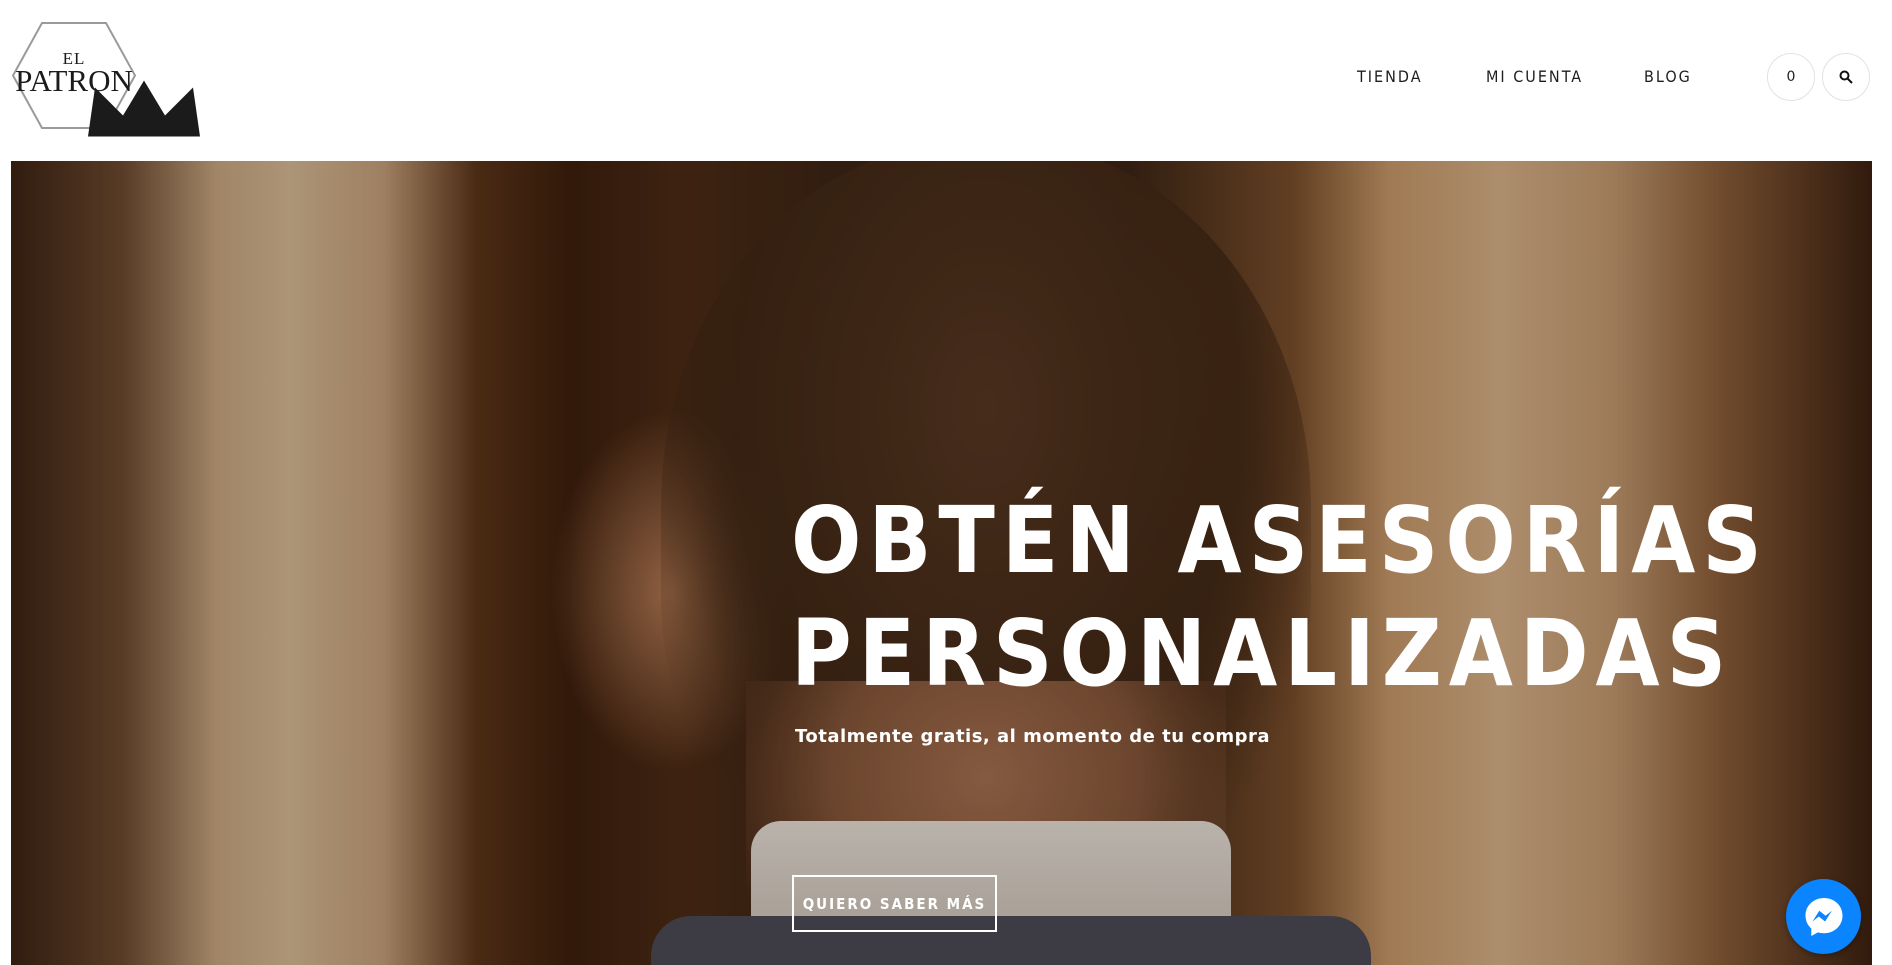 This screenshot has width=1892, height=965. Describe the element at coordinates (1280, 540) in the screenshot. I see `hero-title-line-1: OBTÉN ASESORÍAS` at that location.